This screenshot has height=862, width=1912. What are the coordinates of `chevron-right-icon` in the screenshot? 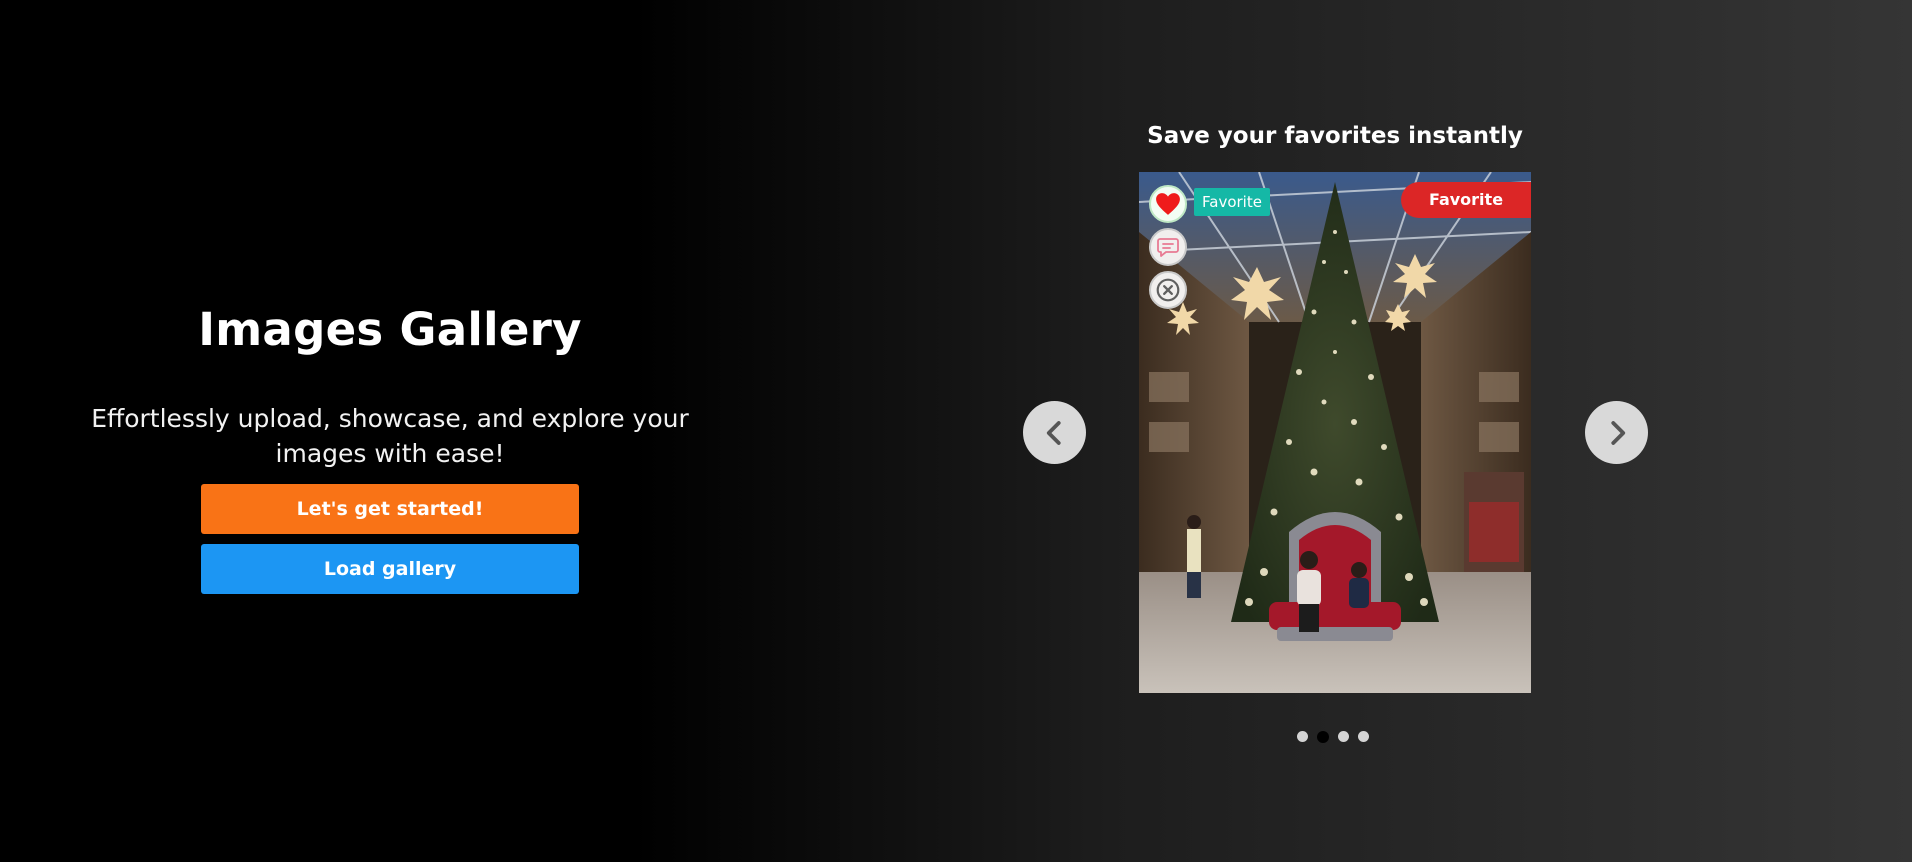 It's located at (1617, 432).